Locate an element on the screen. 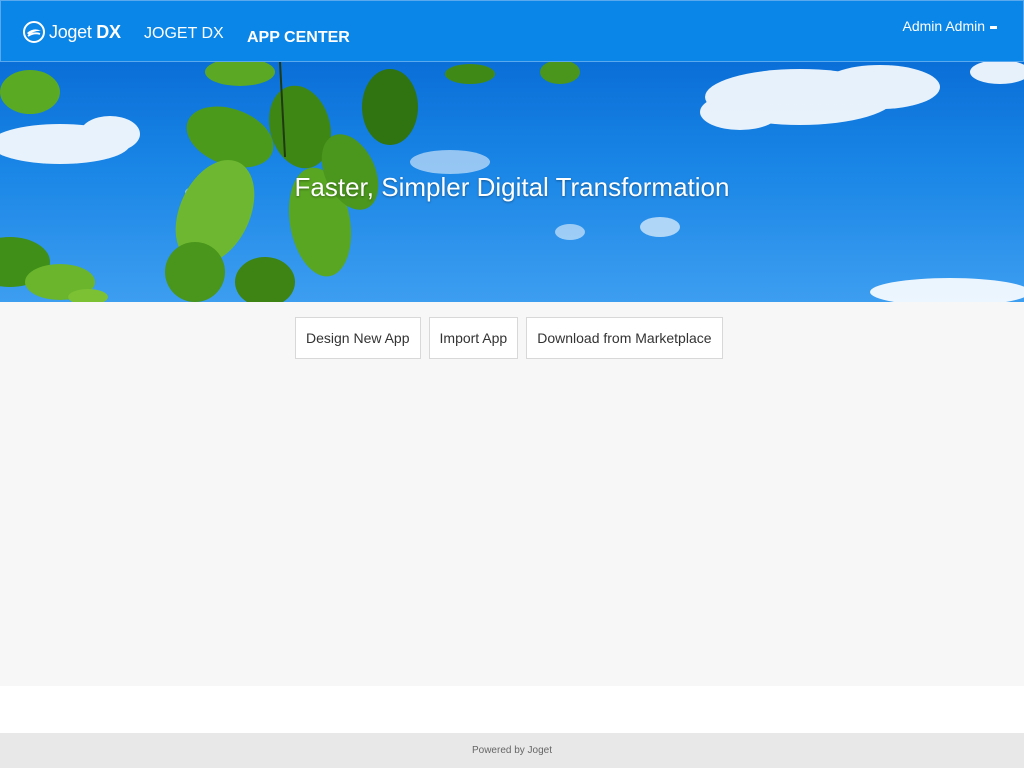  joget-logo-icon is located at coordinates (34, 32).